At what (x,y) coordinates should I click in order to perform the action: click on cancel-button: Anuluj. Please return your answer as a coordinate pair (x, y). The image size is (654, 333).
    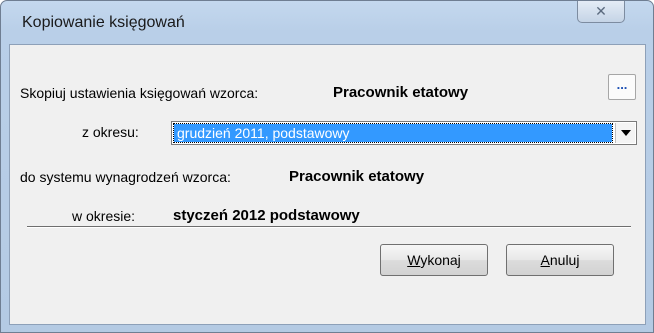
    Looking at the image, I should click on (560, 260).